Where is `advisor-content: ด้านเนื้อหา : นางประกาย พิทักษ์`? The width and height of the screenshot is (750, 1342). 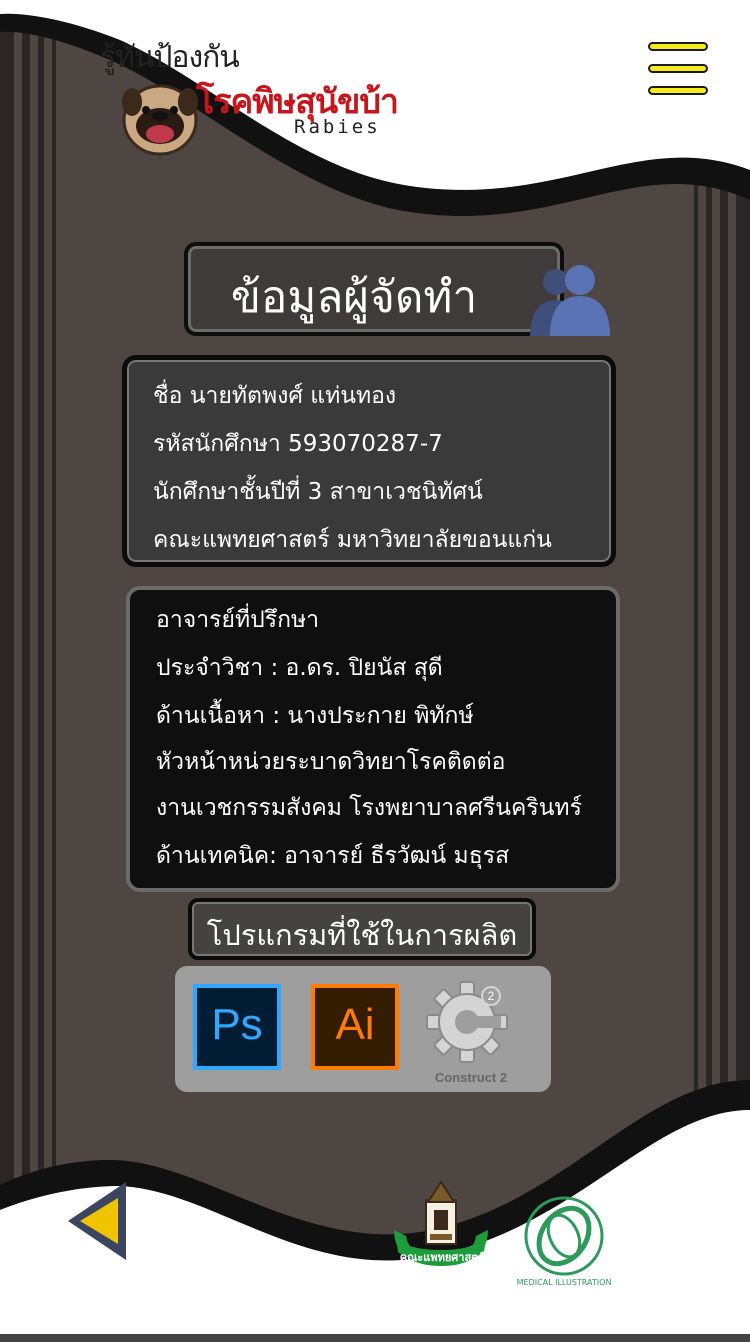
advisor-content: ด้านเนื้อหา : นางประกาย พิทักษ์ is located at coordinates (315, 716).